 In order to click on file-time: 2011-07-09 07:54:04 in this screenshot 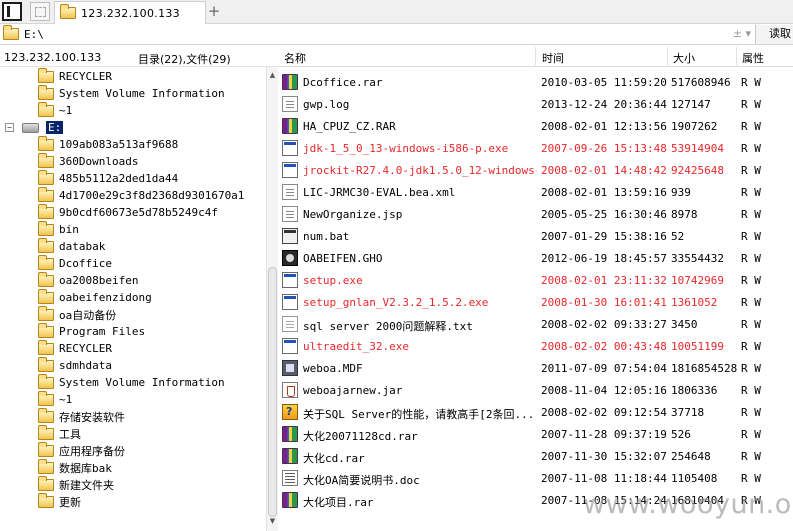, I will do `click(604, 368)`.